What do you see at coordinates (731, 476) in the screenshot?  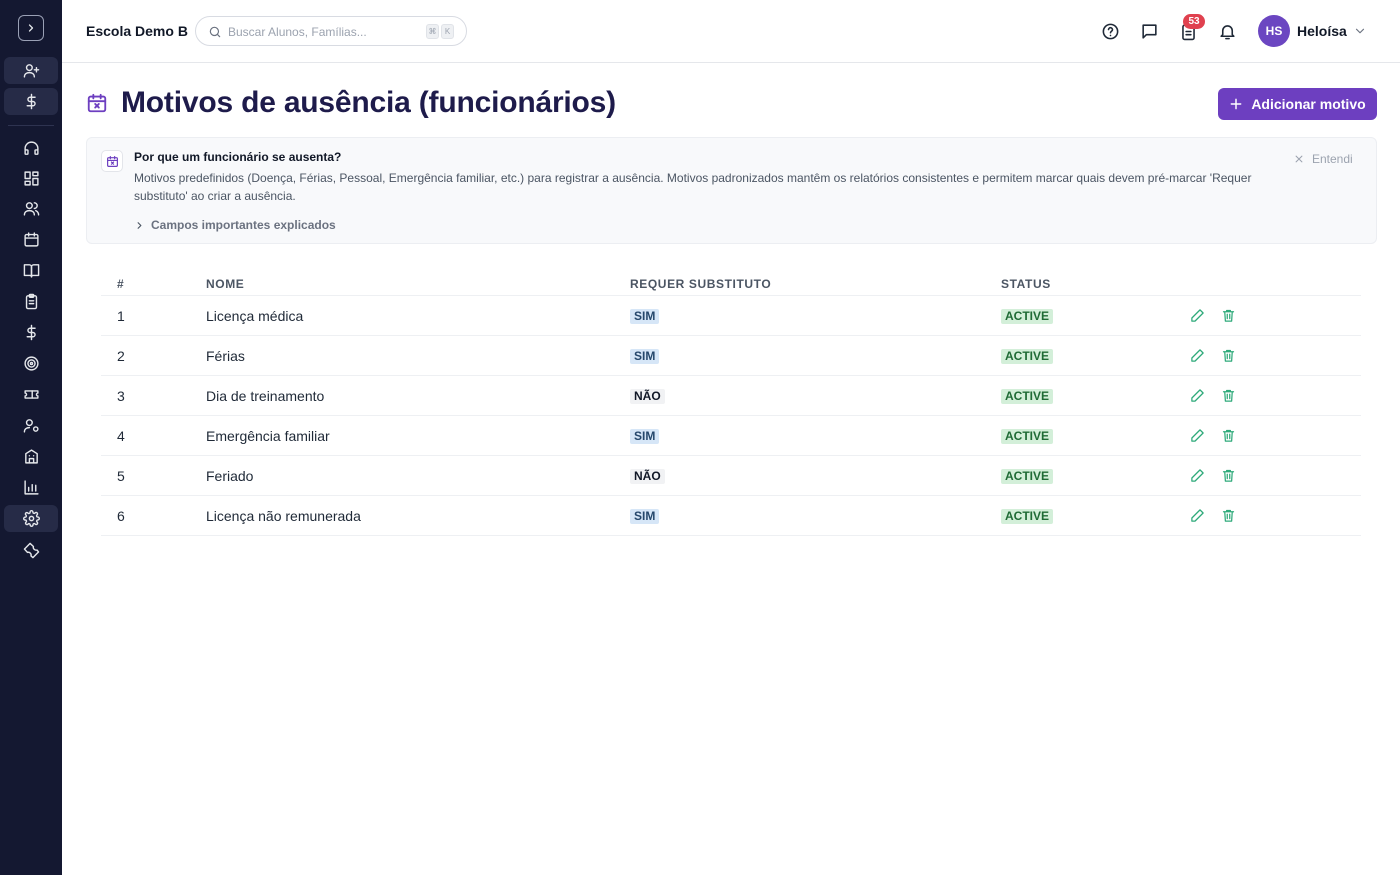 I see `table-row: 5 Feriado NÃO ACTIVE` at bounding box center [731, 476].